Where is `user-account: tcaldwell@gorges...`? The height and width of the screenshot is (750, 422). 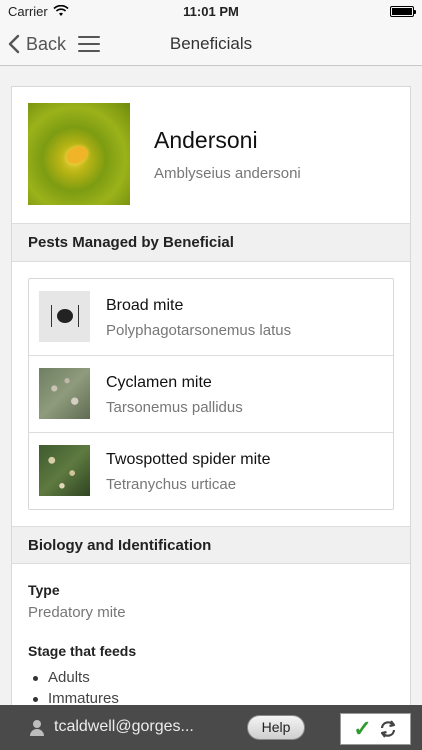 user-account: tcaldwell@gorges... is located at coordinates (124, 727).